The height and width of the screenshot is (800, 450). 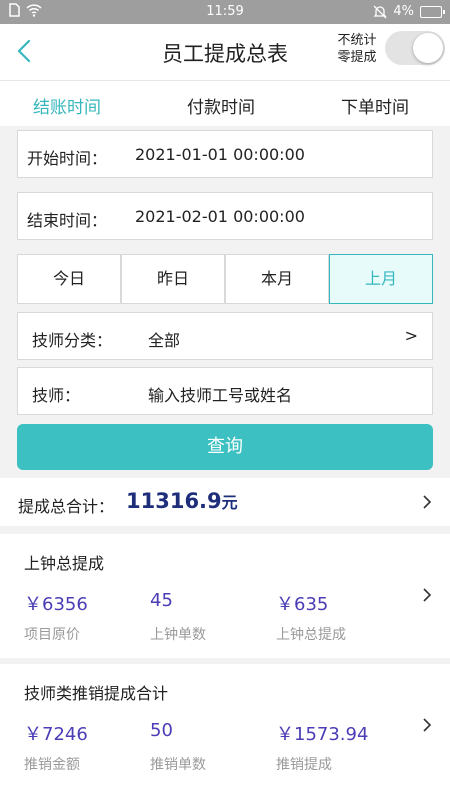 I want to click on time-type-tabs: 结账时间 付款时间 下单时间, so click(x=225, y=103).